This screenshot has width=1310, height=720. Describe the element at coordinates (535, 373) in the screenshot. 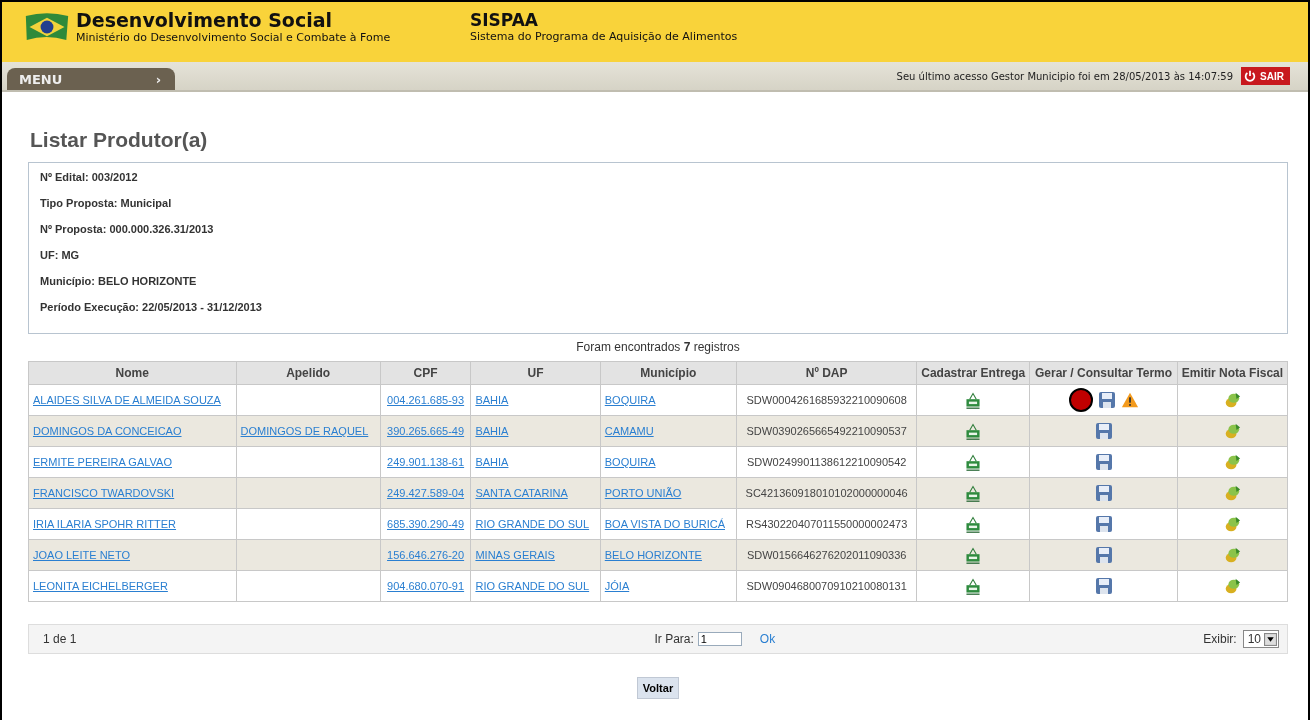

I see `column-header: UF` at that location.